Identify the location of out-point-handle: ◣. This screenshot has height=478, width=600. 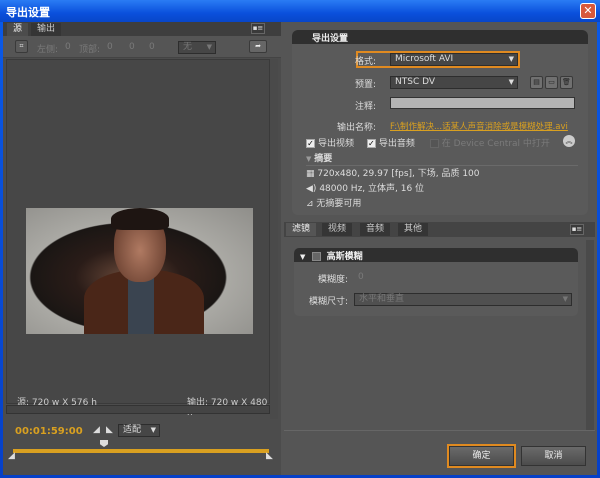
(269, 456).